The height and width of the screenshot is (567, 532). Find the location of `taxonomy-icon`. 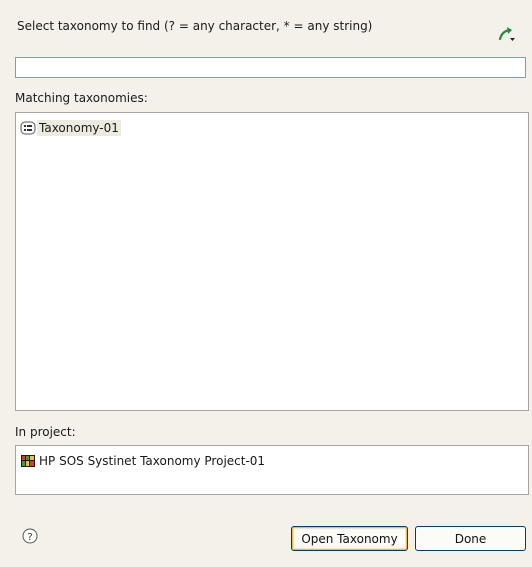

taxonomy-icon is located at coordinates (28, 128).